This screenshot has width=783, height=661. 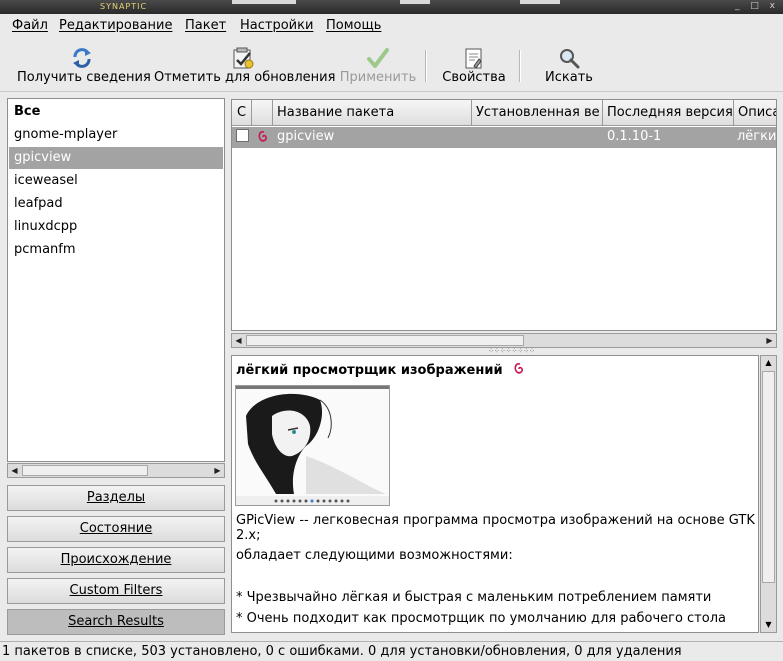 What do you see at coordinates (768, 363) in the screenshot?
I see `scroll-up-arrow-icon: ▲` at bounding box center [768, 363].